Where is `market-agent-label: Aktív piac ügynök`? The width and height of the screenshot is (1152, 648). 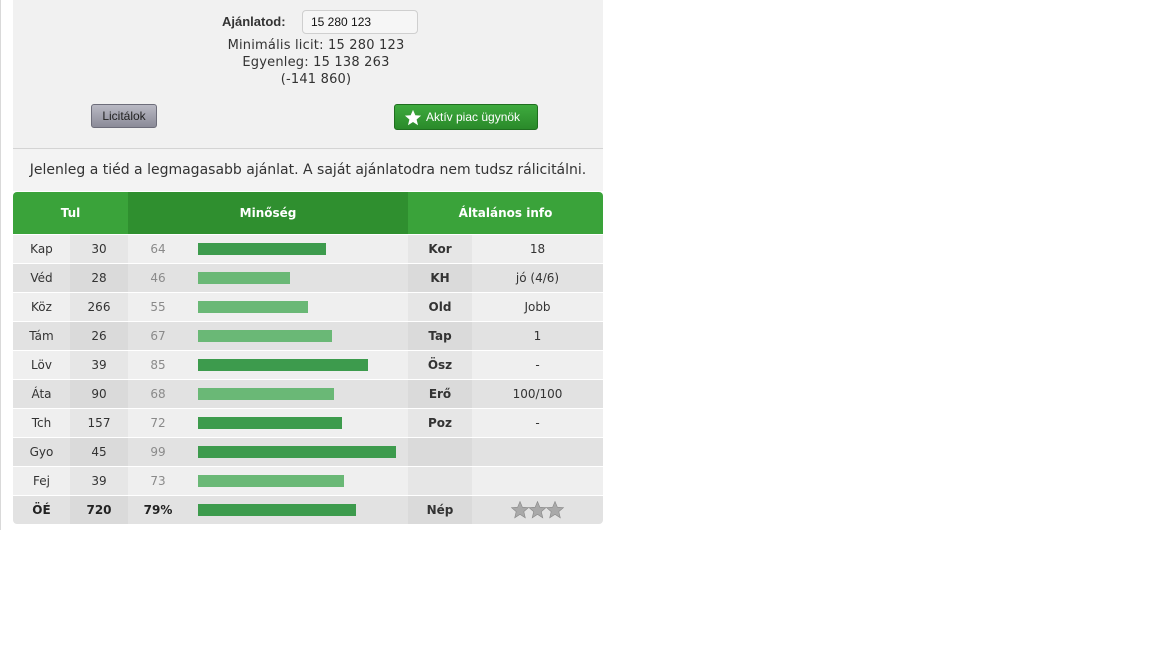 market-agent-label: Aktív piac ügynök is located at coordinates (473, 117).